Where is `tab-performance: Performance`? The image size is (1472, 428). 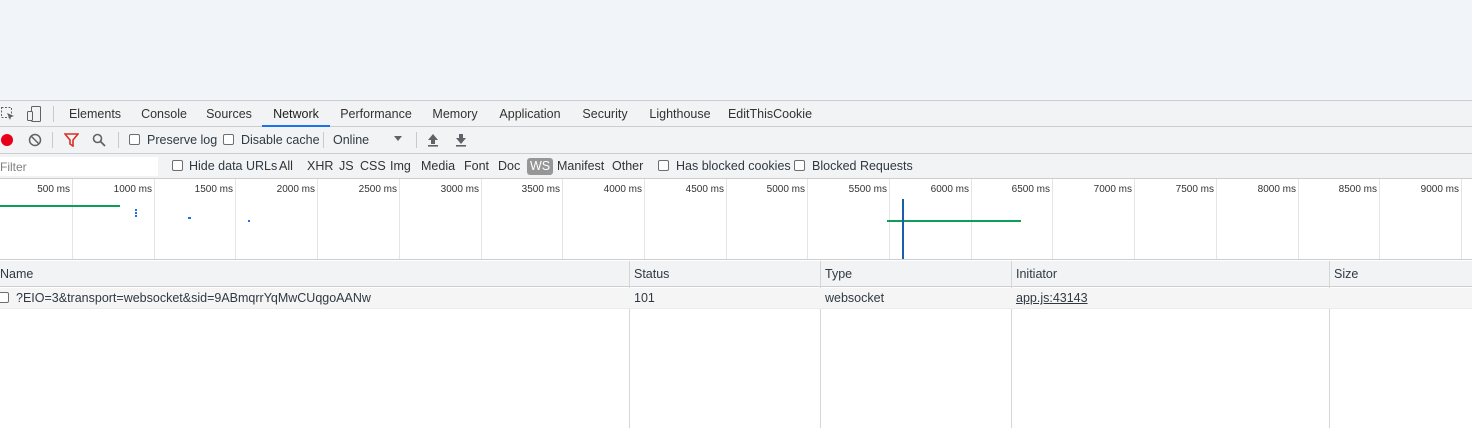
tab-performance: Performance is located at coordinates (376, 114).